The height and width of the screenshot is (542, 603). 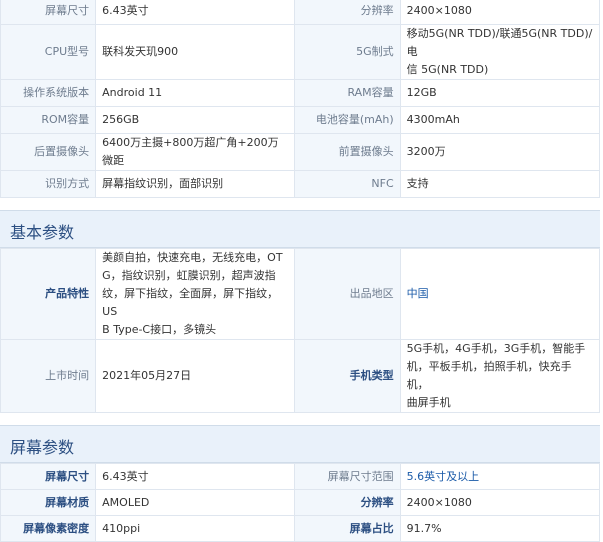 What do you see at coordinates (347, 120) in the screenshot?
I see `spec-key: 电池容量(mAh)` at bounding box center [347, 120].